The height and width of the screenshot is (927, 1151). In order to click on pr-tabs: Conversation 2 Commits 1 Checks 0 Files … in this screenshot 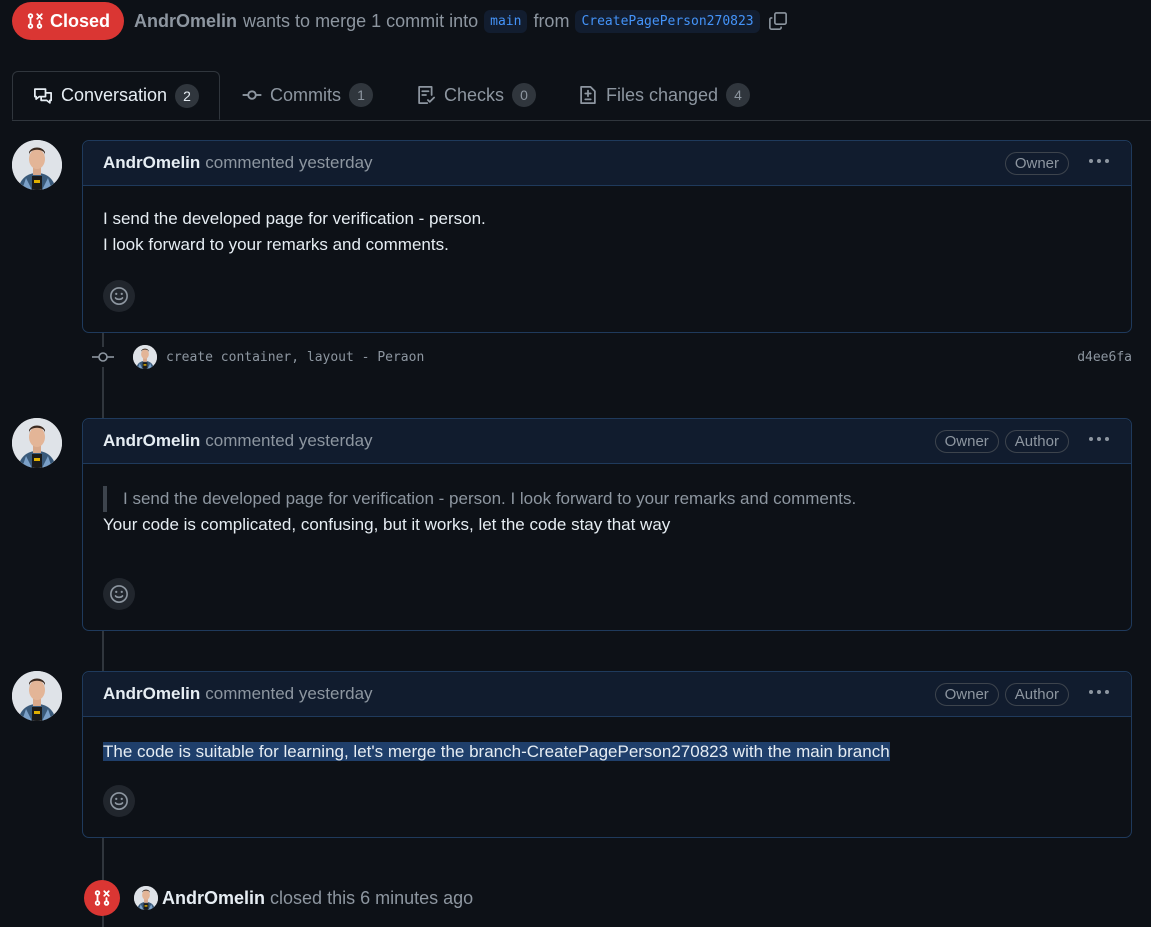, I will do `click(581, 96)`.